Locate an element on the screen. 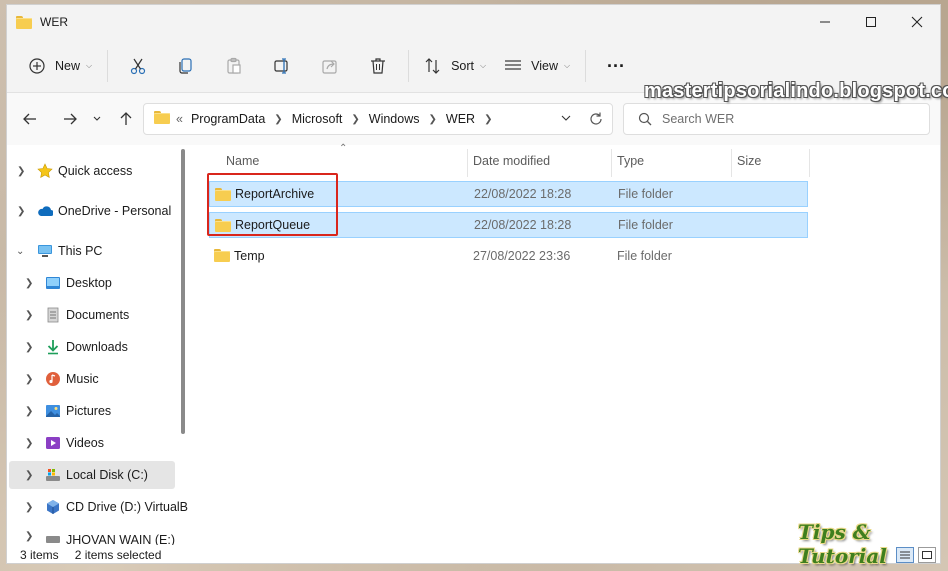 This screenshot has width=948, height=571. minimize-icon is located at coordinates (825, 22).